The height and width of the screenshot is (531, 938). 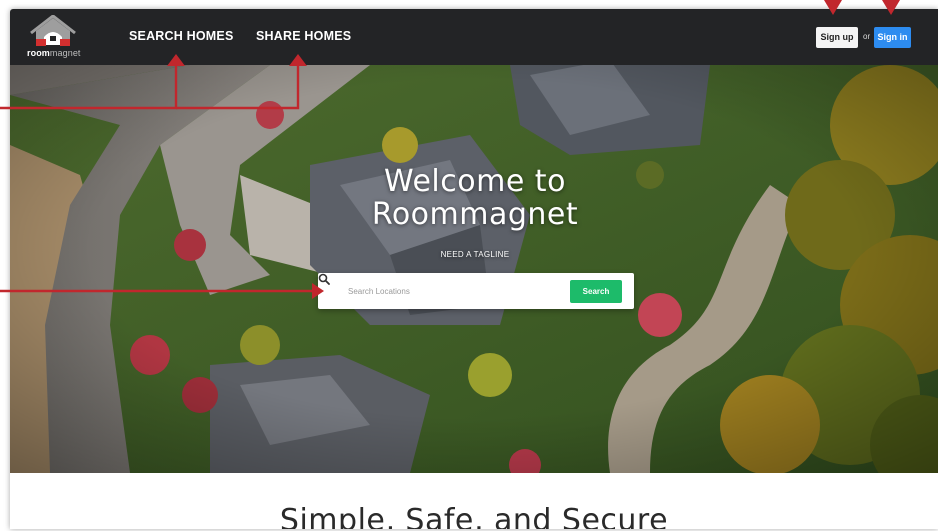 What do you see at coordinates (474, 516) in the screenshot?
I see `section-heading: Simple, Safe, and Secure` at bounding box center [474, 516].